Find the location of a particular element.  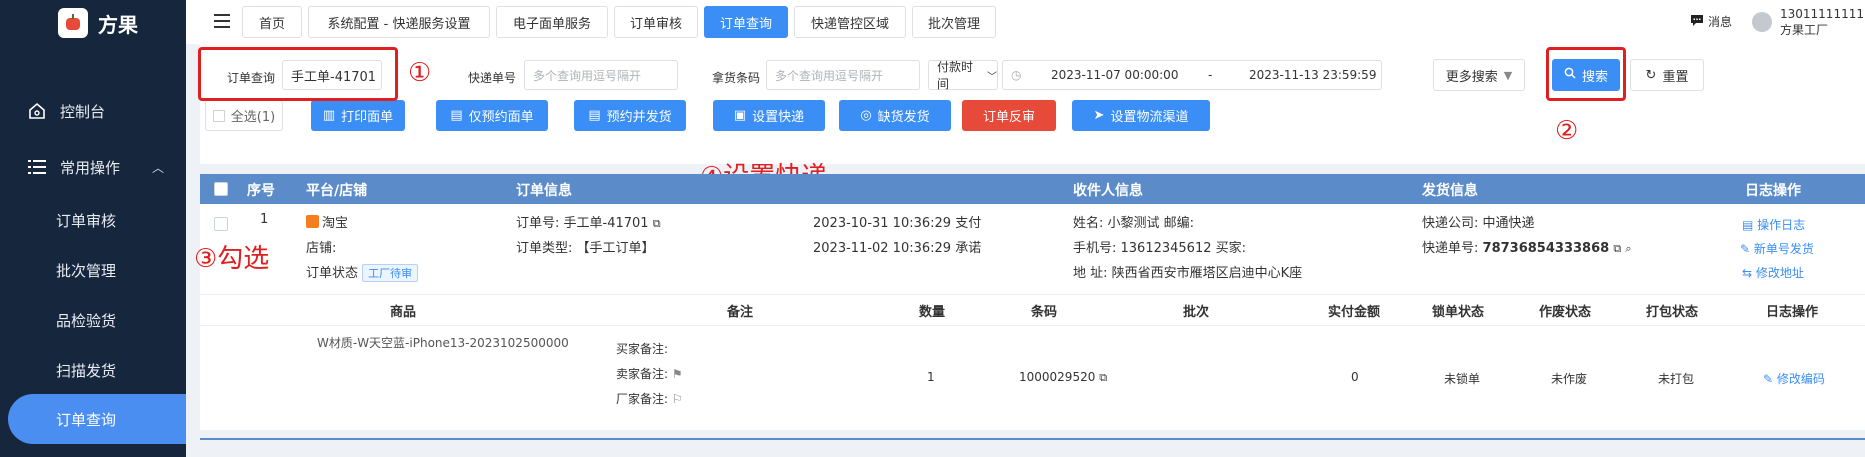

tracking-input: 多个查询用逗号隔开 is located at coordinates (601, 75).